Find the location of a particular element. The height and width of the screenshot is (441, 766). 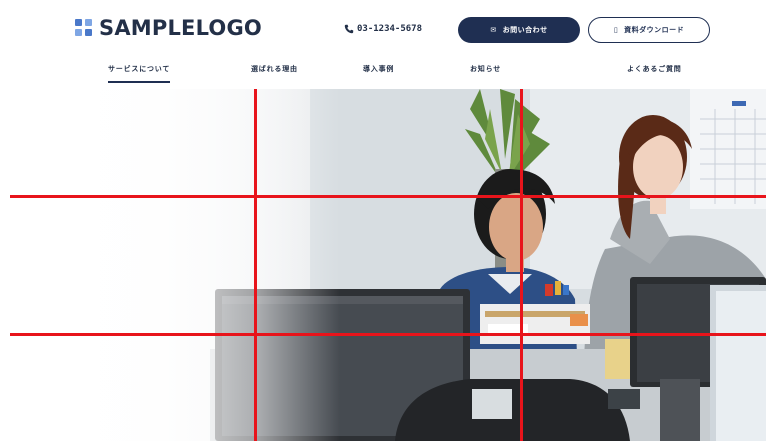

site-logo: SAMPLELOGO is located at coordinates (168, 28).